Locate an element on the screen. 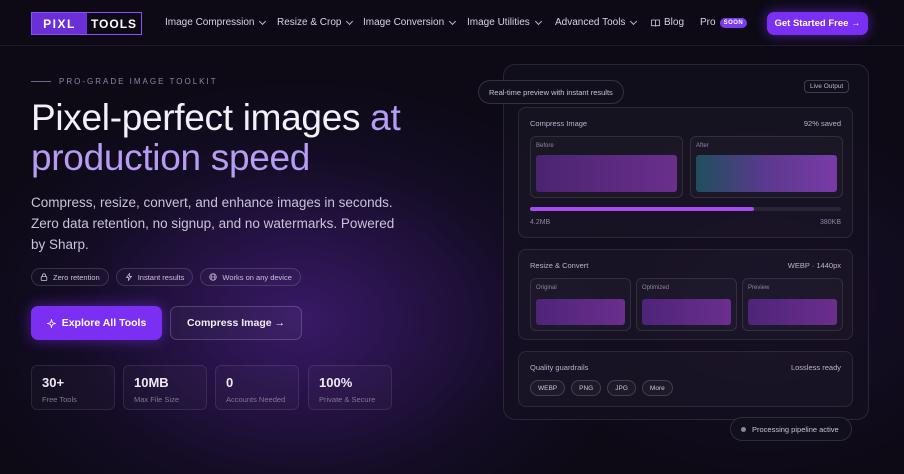  compress-image-button: Compress Image → is located at coordinates (236, 323).